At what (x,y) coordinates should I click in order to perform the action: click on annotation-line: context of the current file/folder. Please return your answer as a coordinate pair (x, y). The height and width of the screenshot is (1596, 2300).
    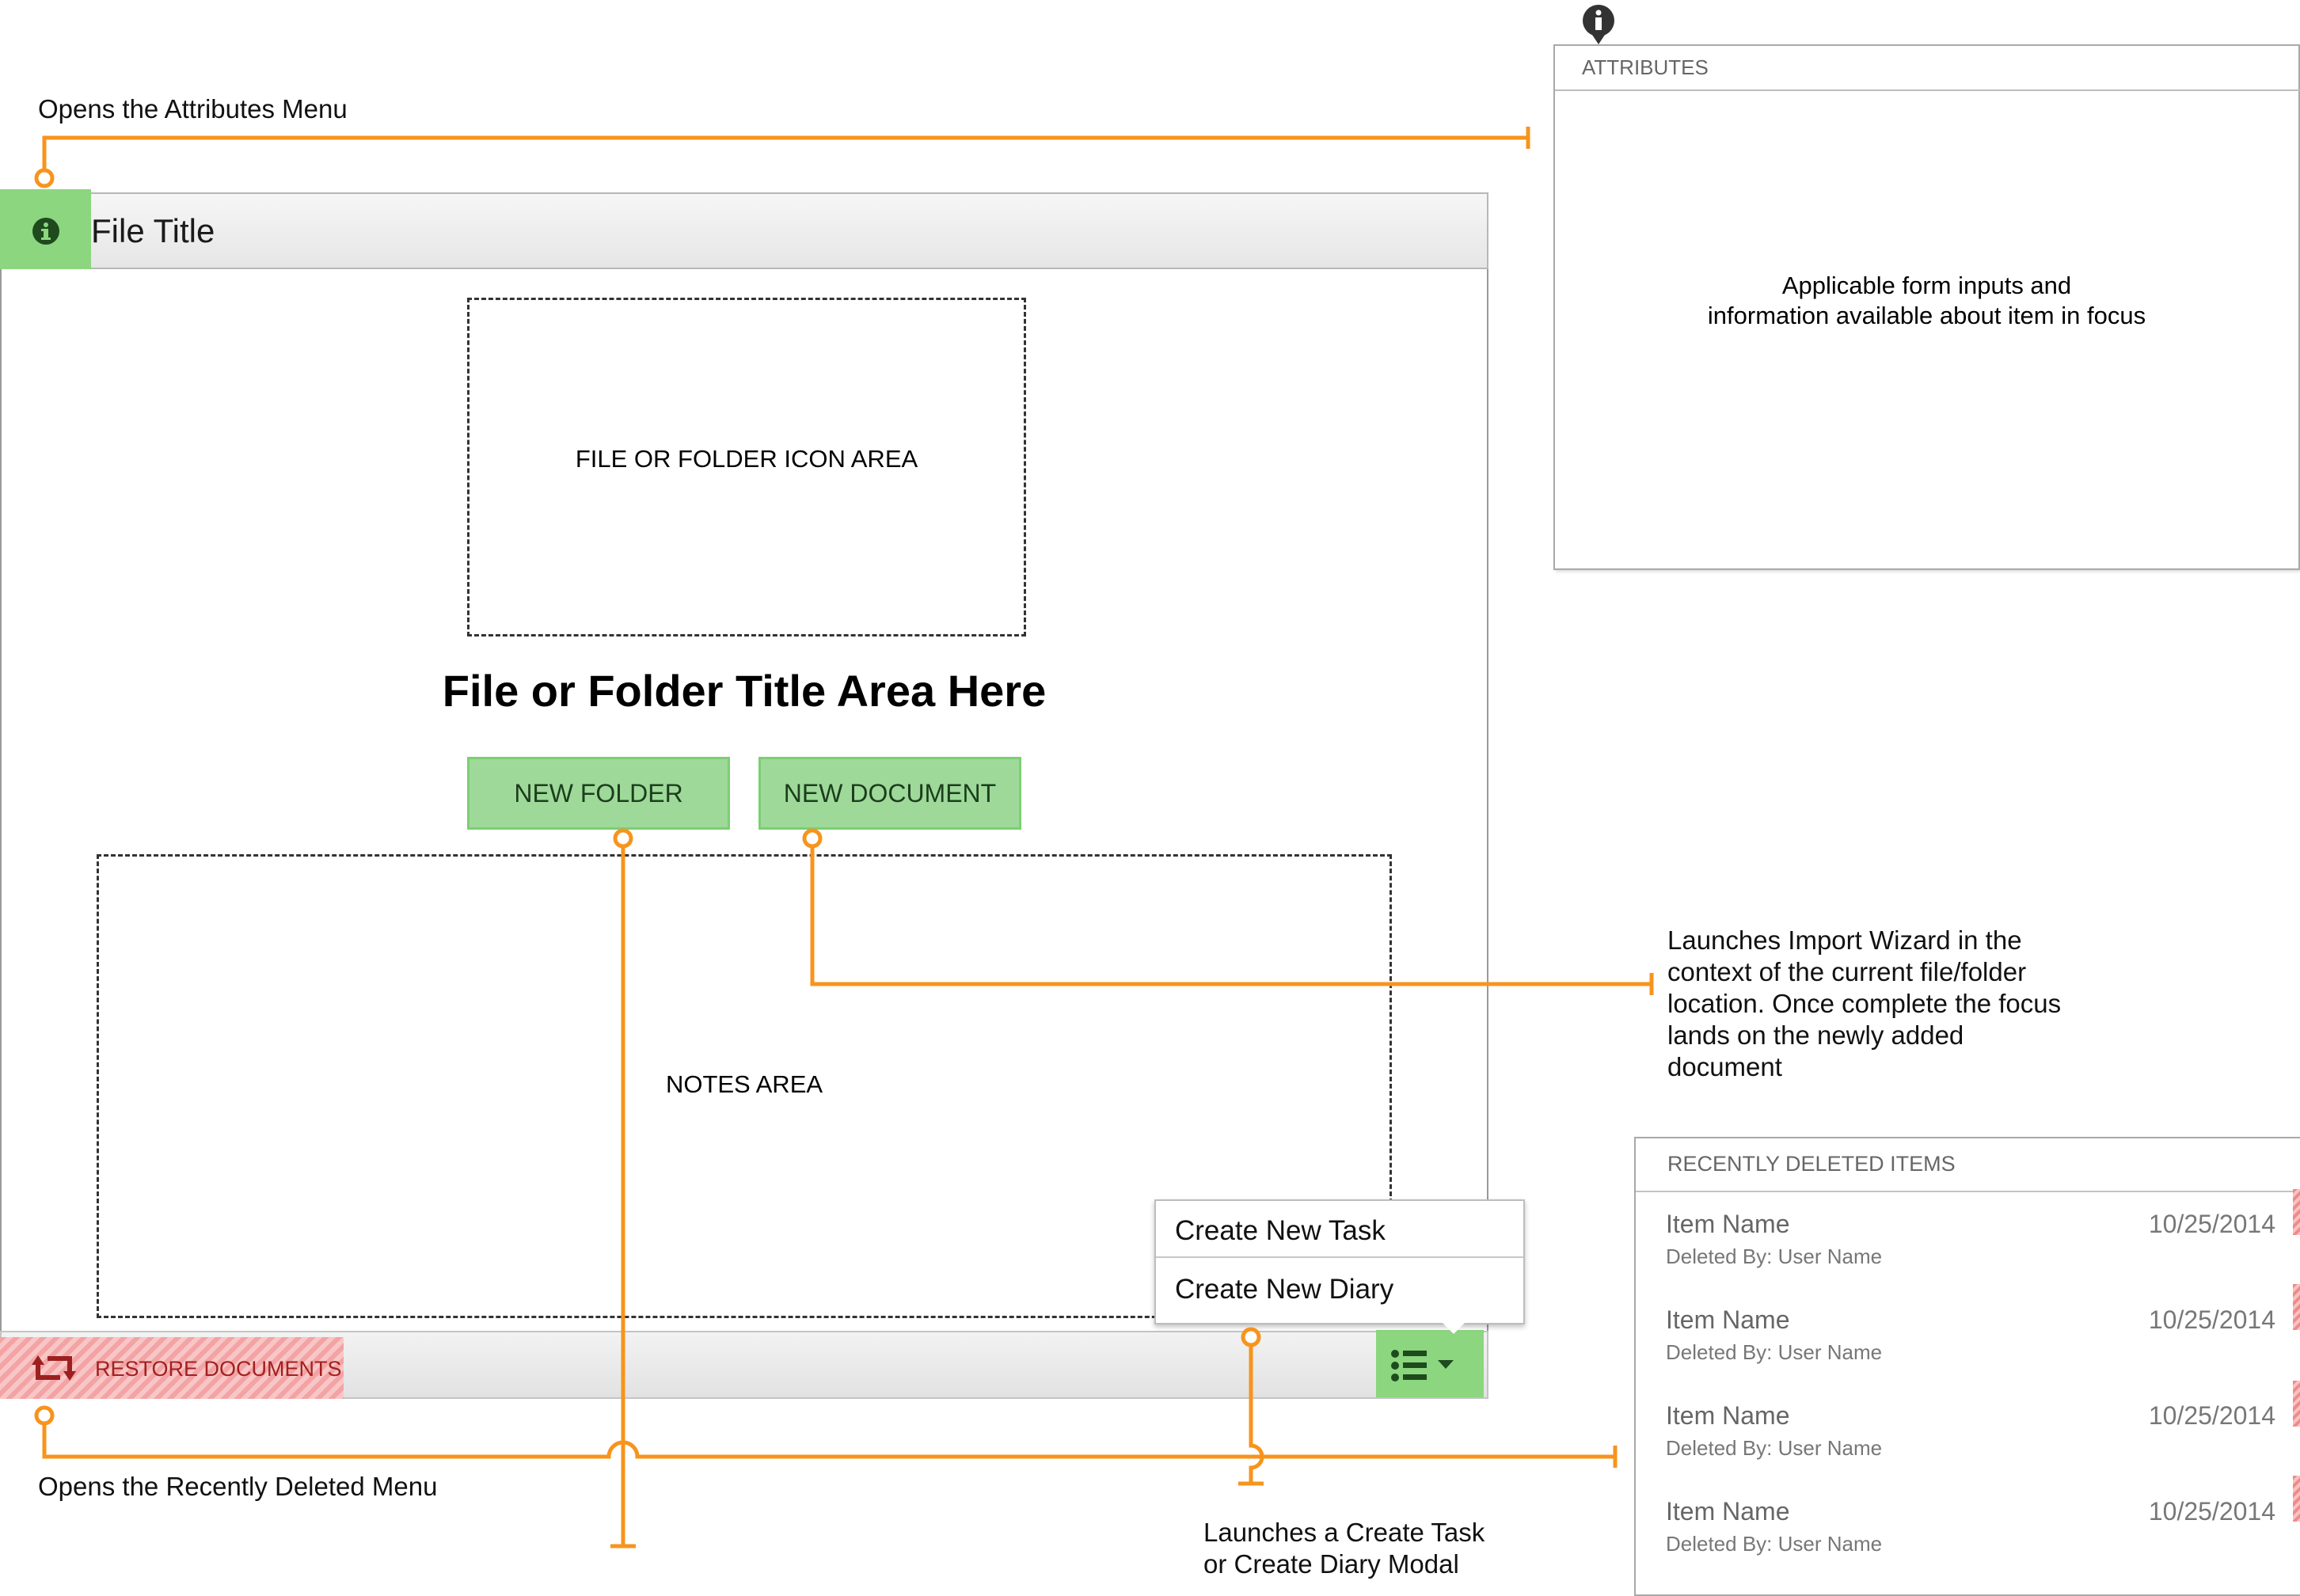
    Looking at the image, I should click on (1847, 971).